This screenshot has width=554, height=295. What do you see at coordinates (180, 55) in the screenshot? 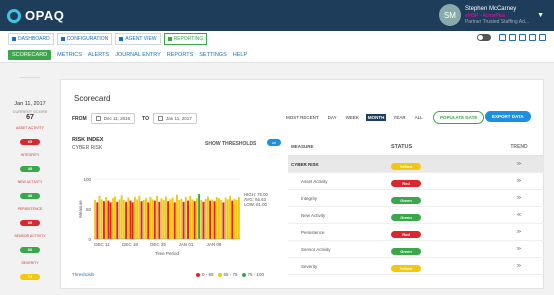
I see `tab-reports: REPORTS` at bounding box center [180, 55].